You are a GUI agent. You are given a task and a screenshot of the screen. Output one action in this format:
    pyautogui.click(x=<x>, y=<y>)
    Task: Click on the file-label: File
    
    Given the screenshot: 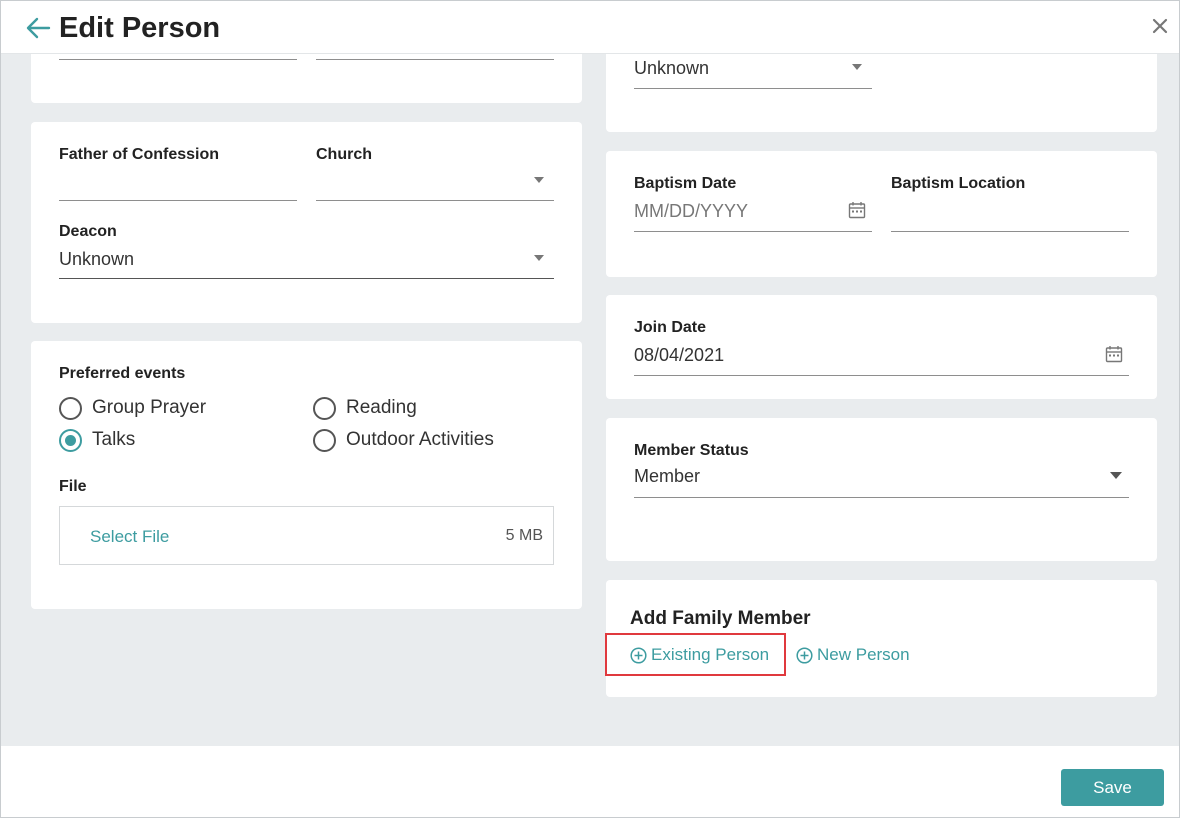 What is the action you would take?
    pyautogui.click(x=73, y=486)
    